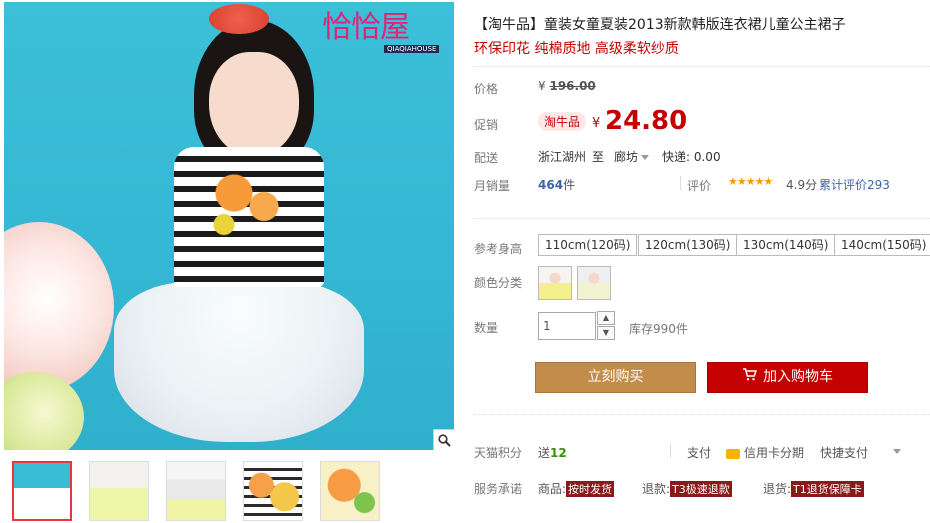  I want to click on shipping-fee: 快递: 0.00, so click(691, 157).